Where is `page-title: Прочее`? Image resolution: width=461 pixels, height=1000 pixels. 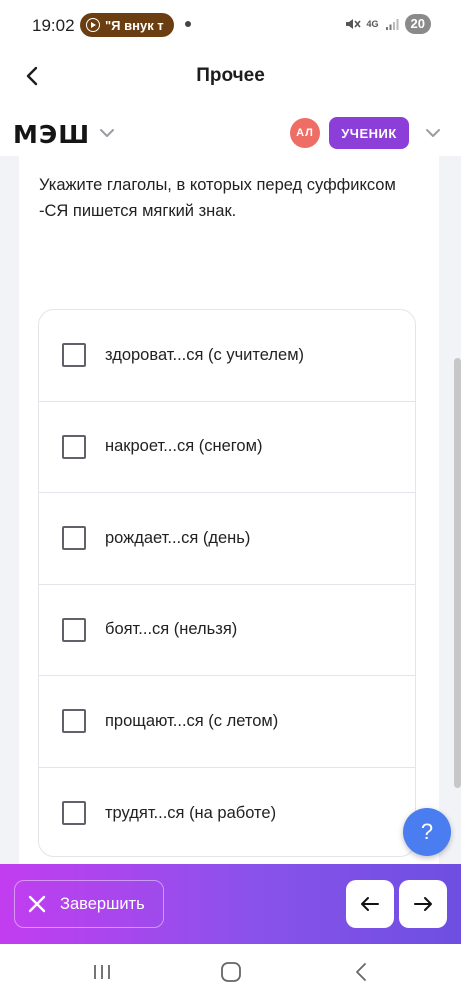 page-title: Прочее is located at coordinates (230, 75).